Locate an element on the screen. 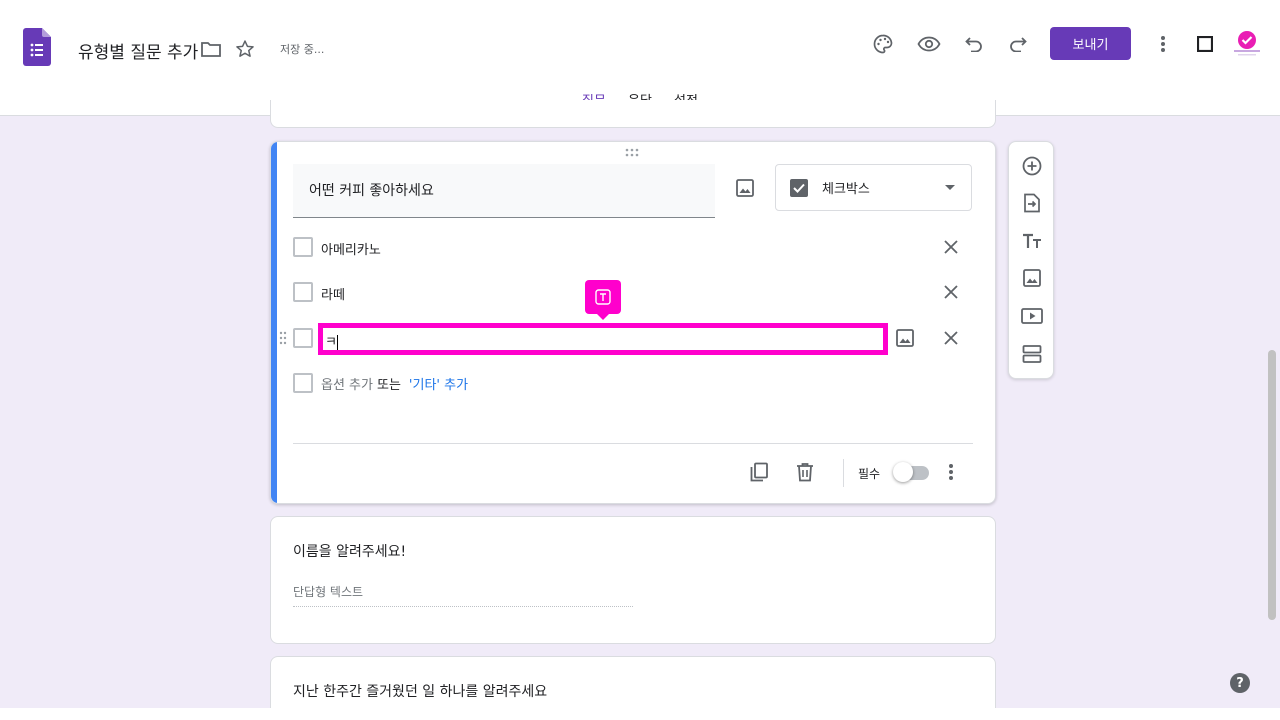  option-edit-value: ㅋ is located at coordinates (331, 342).